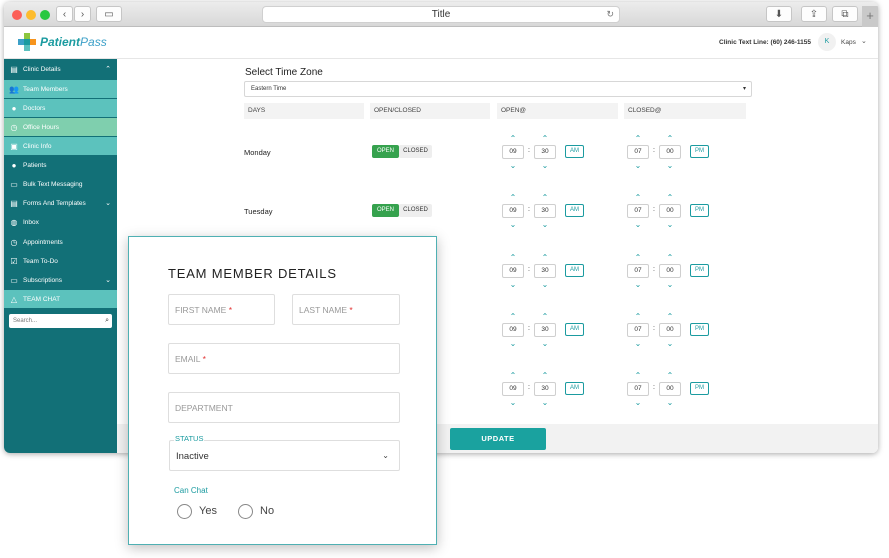 This screenshot has width=889, height=558. What do you see at coordinates (73, 42) in the screenshot?
I see `brand-logo: PatientPass` at bounding box center [73, 42].